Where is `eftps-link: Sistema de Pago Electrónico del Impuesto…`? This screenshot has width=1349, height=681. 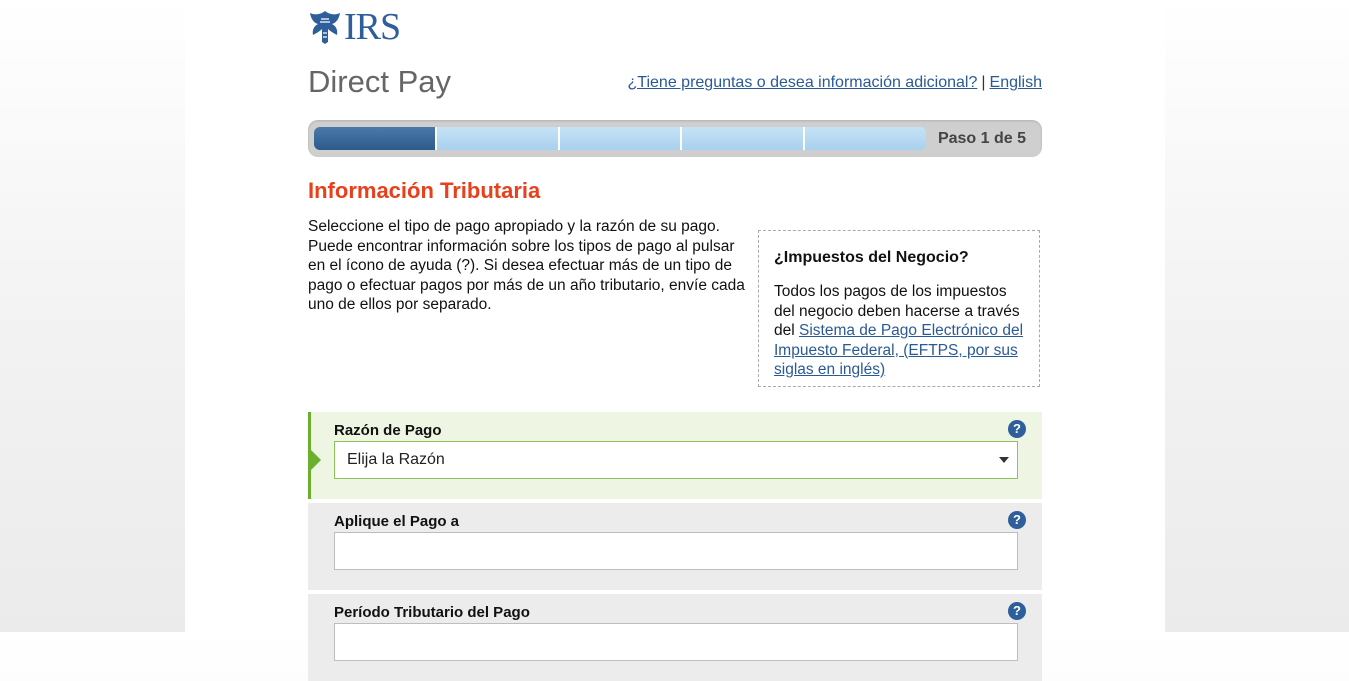
eftps-link: Sistema de Pago Electrónico del Impuesto… is located at coordinates (898, 350).